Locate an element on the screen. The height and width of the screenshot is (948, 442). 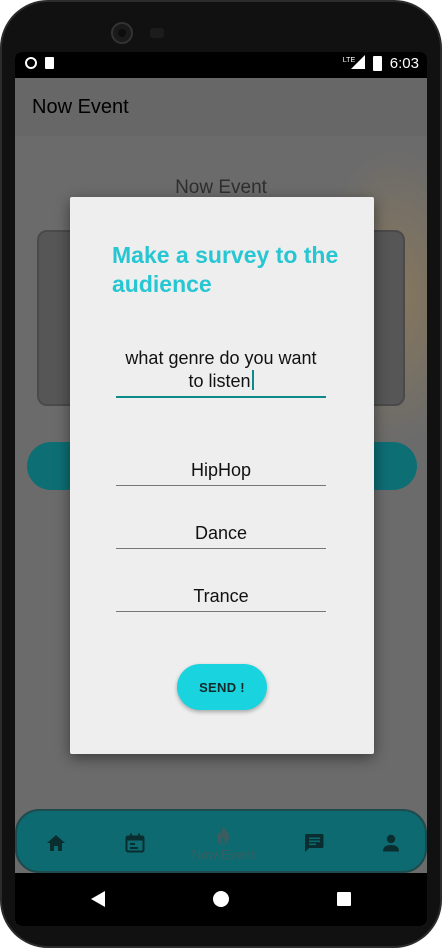
home-button-icon is located at coordinates (221, 899).